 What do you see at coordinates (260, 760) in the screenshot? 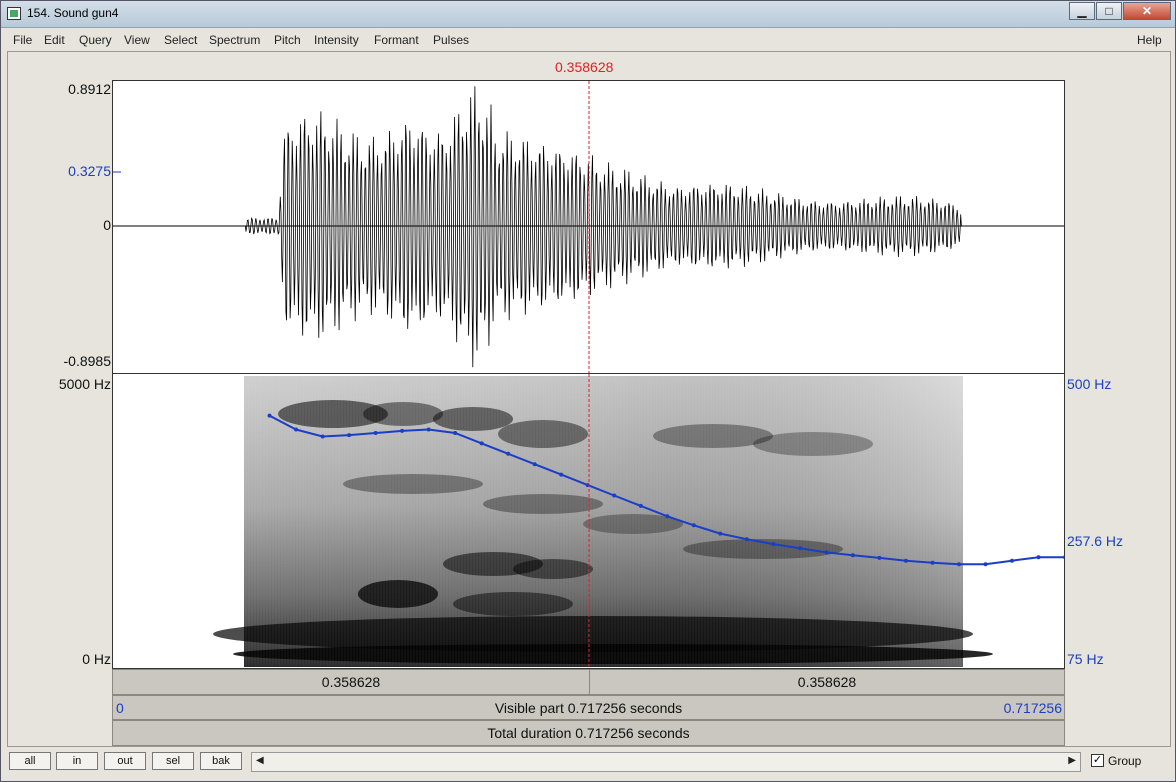
I see `scroll-left-arrow-icon: ◀` at bounding box center [260, 760].